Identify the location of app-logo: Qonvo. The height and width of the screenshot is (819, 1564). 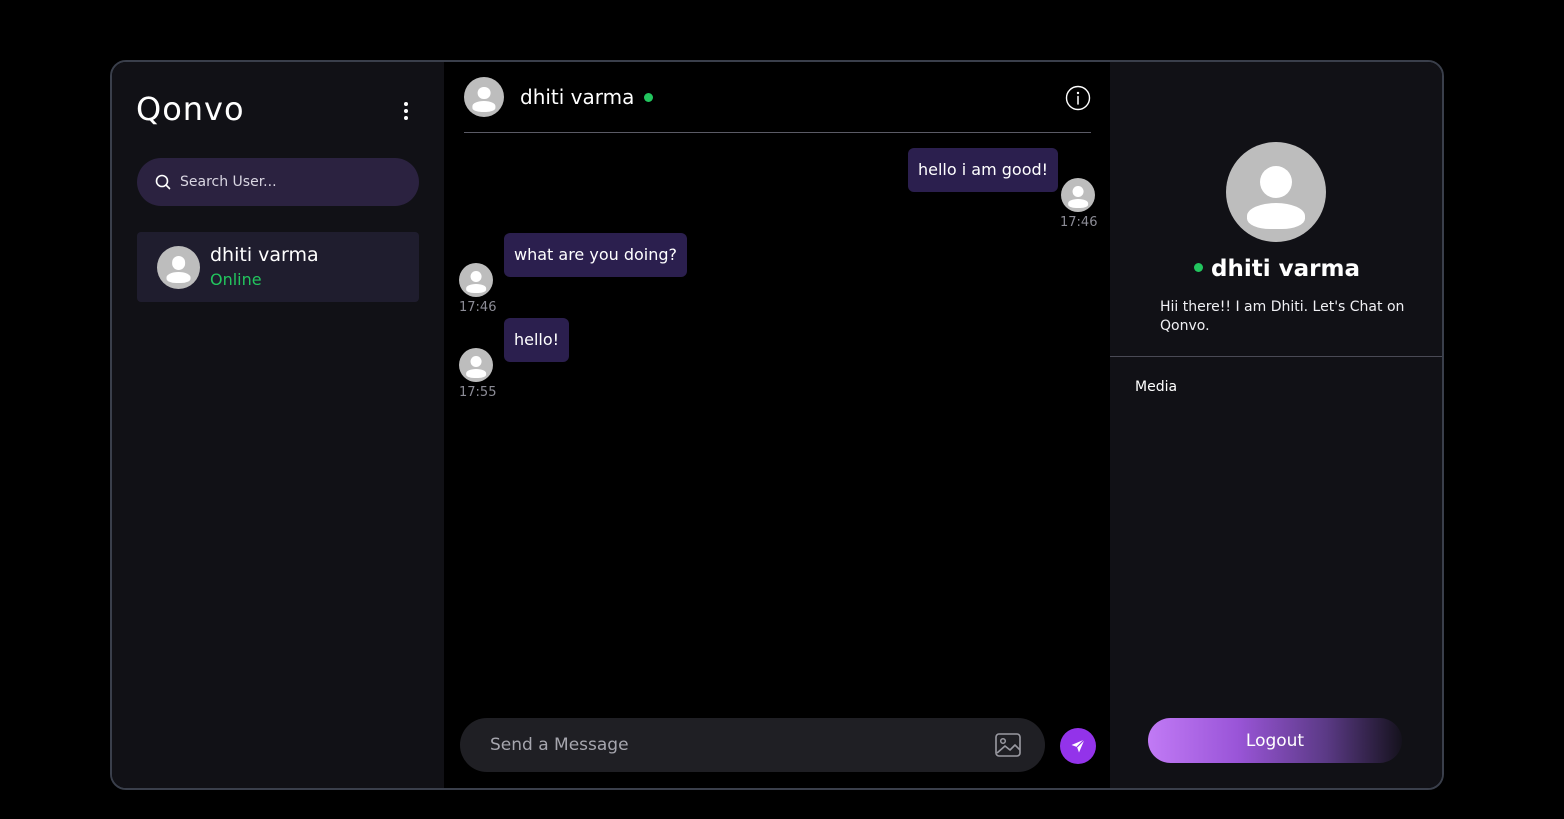
(190, 109).